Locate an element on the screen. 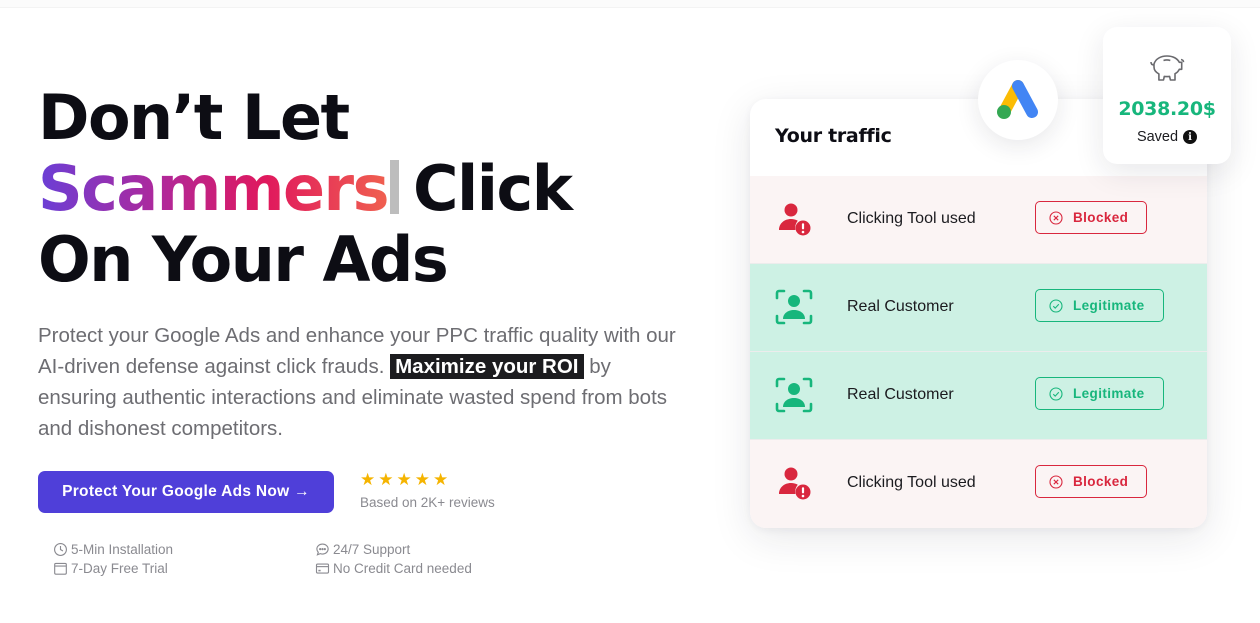  clock-icon is located at coordinates (60, 549).